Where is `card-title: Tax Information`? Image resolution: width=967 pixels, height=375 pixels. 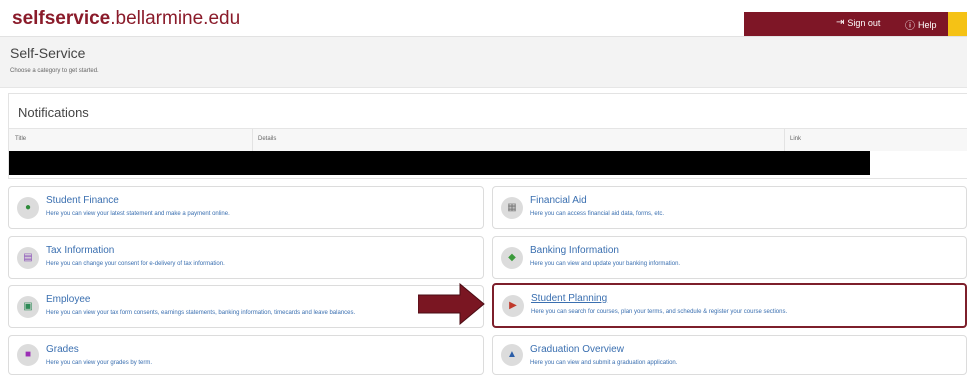 card-title: Tax Information is located at coordinates (80, 250).